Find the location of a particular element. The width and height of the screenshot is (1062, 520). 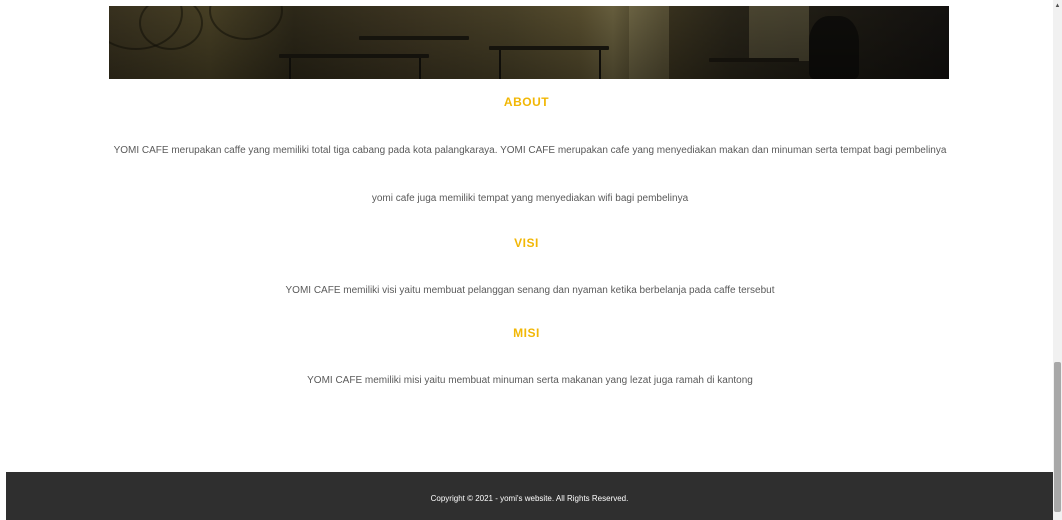

about-heading: ABOUT is located at coordinates (526, 102).